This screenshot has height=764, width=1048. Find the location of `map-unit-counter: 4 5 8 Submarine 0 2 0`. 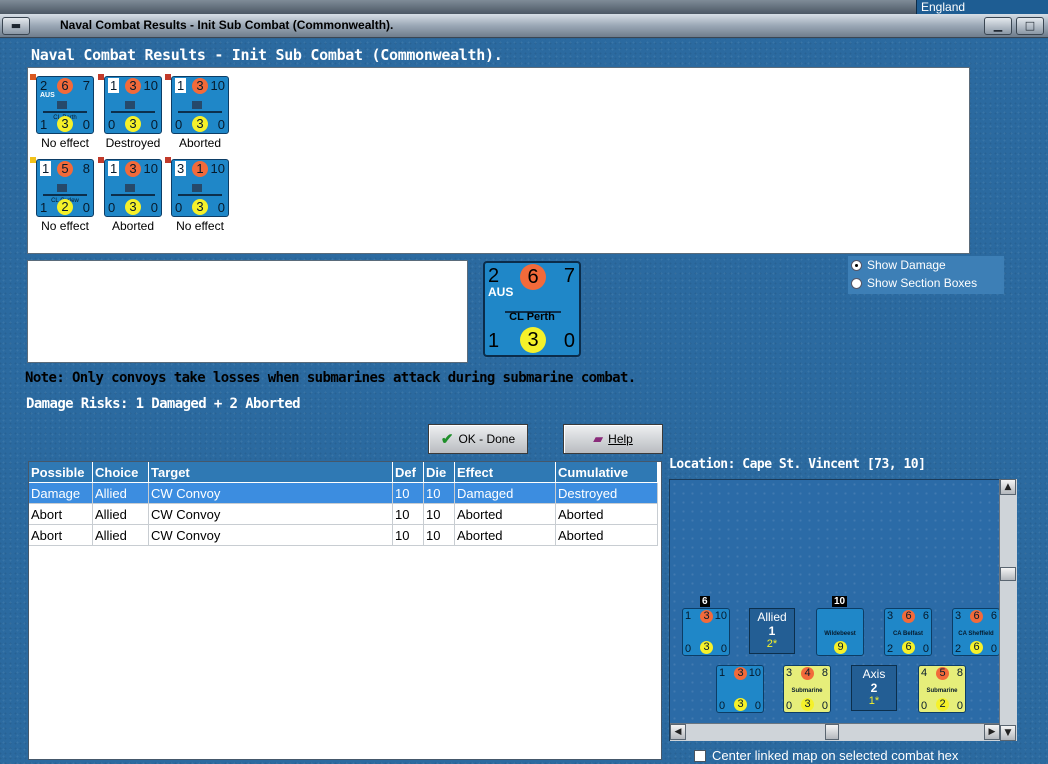

map-unit-counter: 4 5 8 Submarine 0 2 0 is located at coordinates (942, 689).